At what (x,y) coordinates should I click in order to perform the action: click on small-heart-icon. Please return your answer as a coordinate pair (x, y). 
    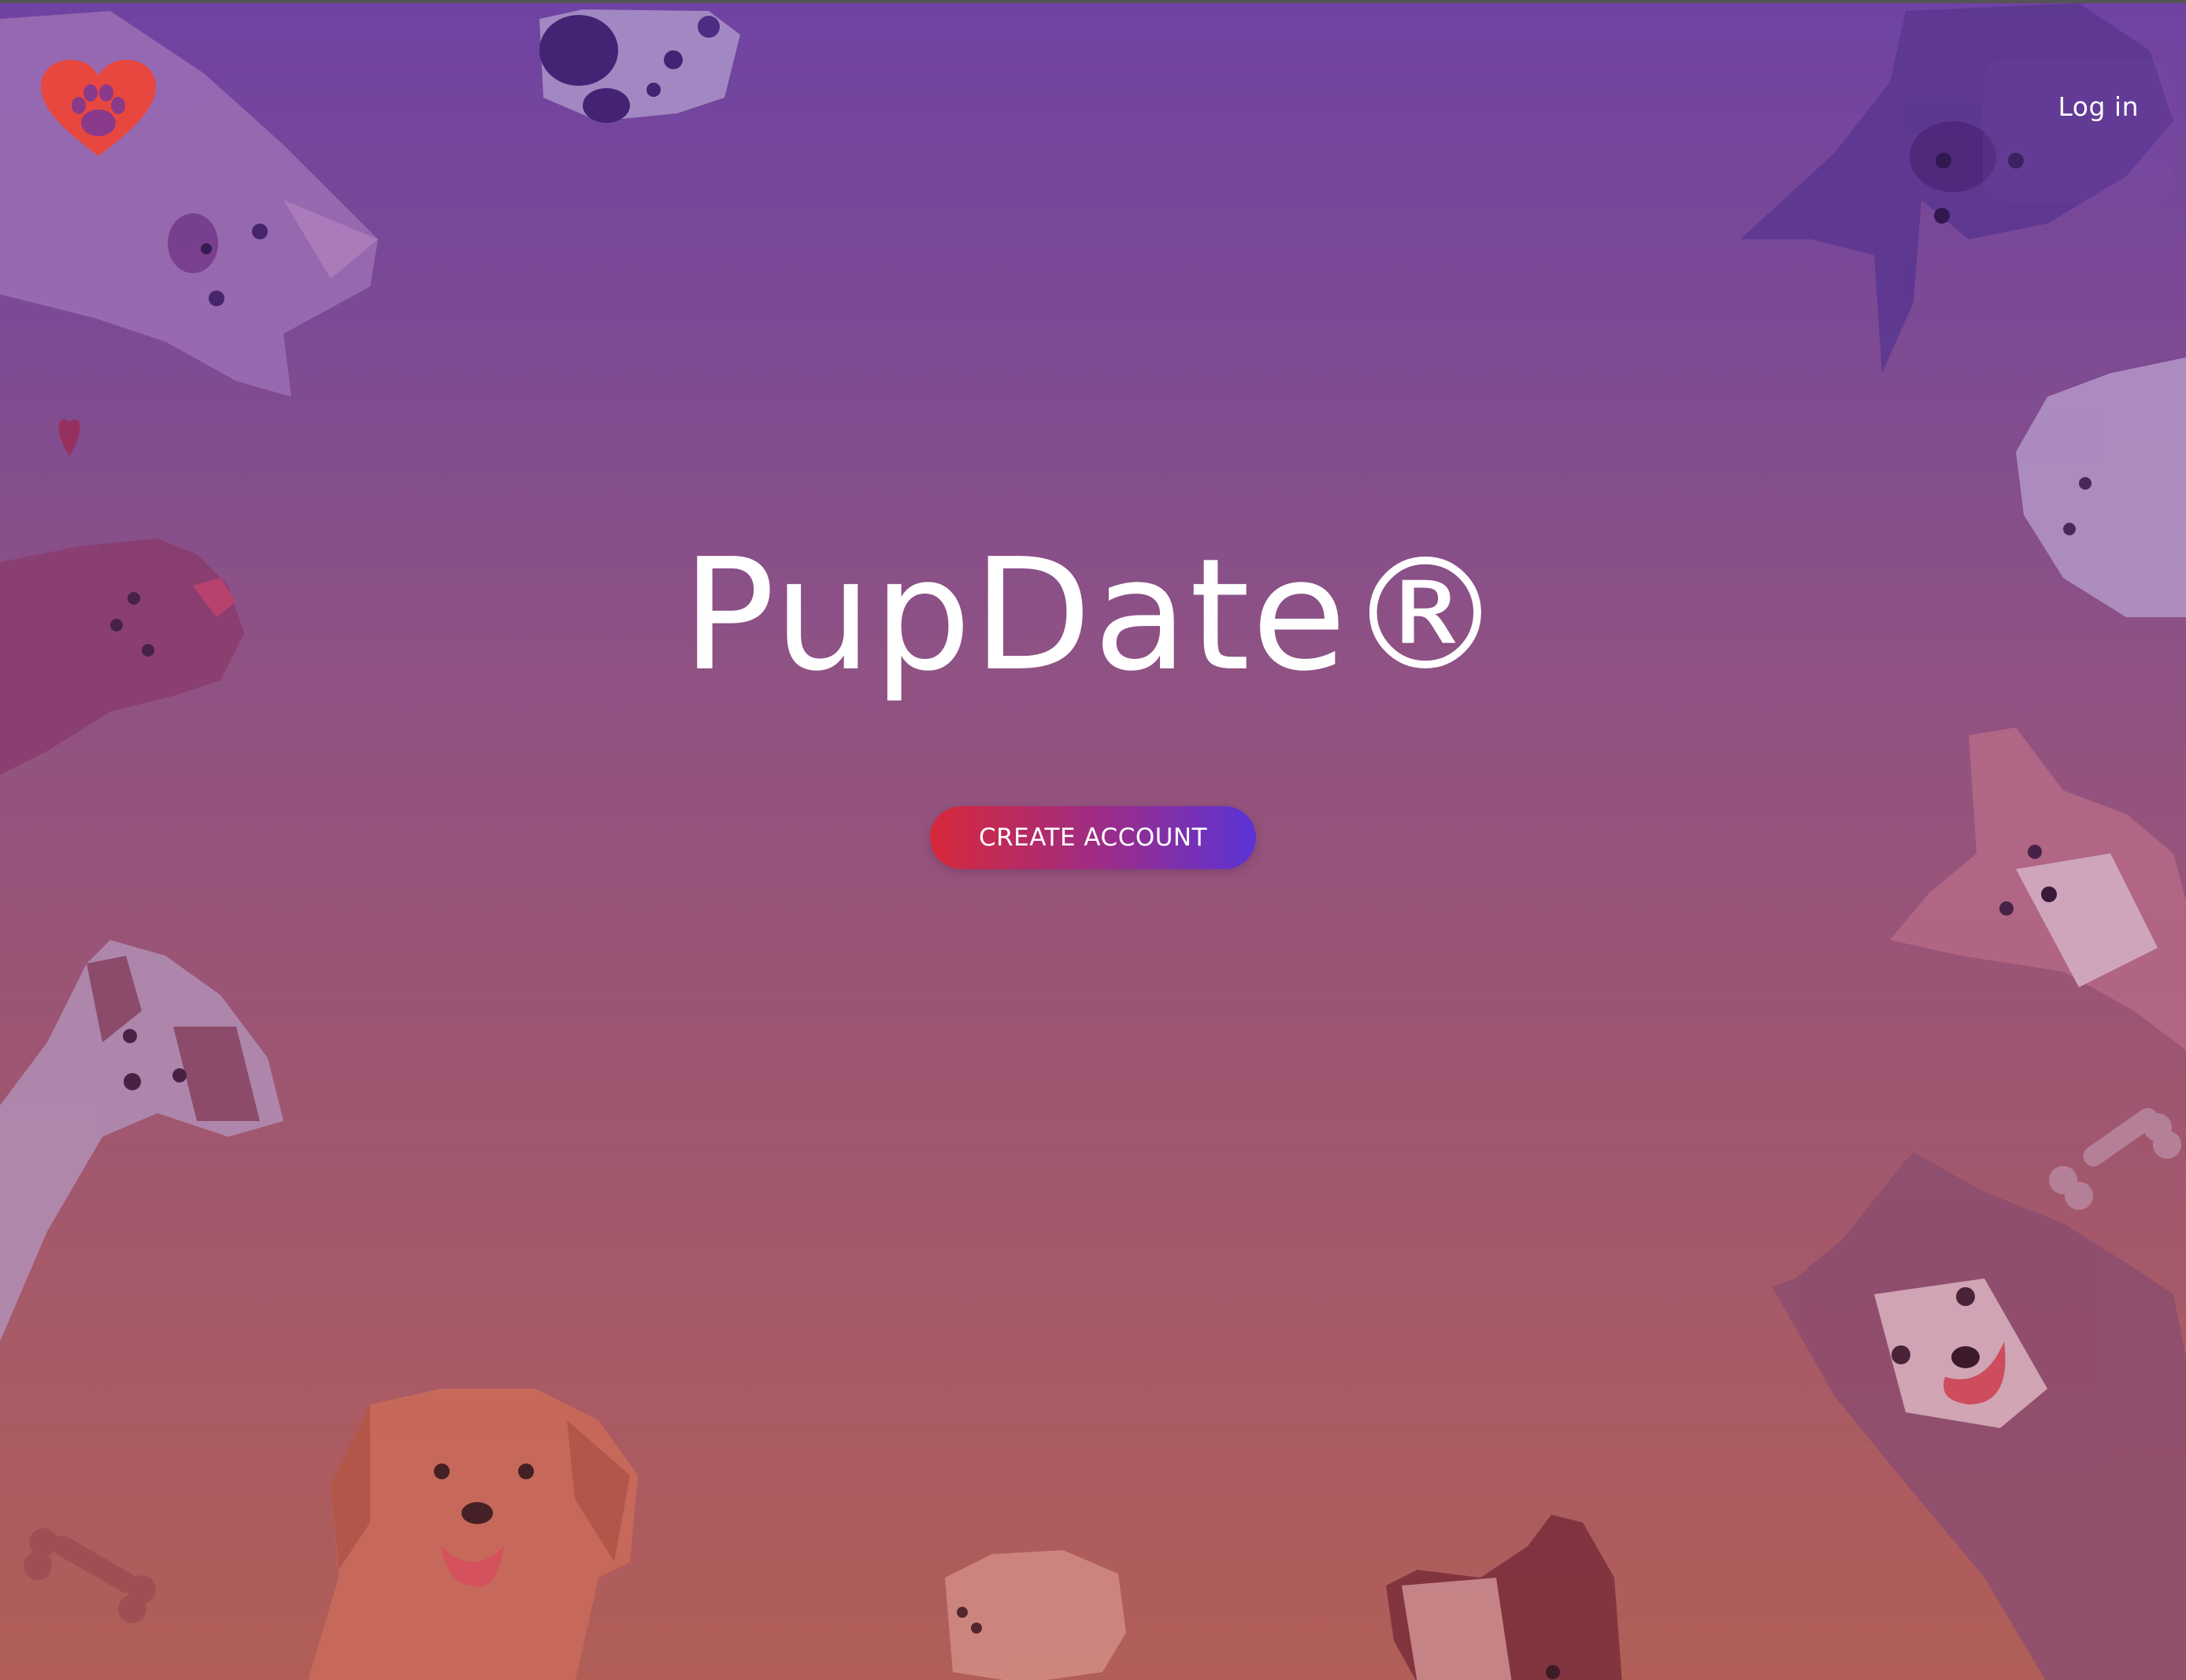
    Looking at the image, I should click on (69, 437).